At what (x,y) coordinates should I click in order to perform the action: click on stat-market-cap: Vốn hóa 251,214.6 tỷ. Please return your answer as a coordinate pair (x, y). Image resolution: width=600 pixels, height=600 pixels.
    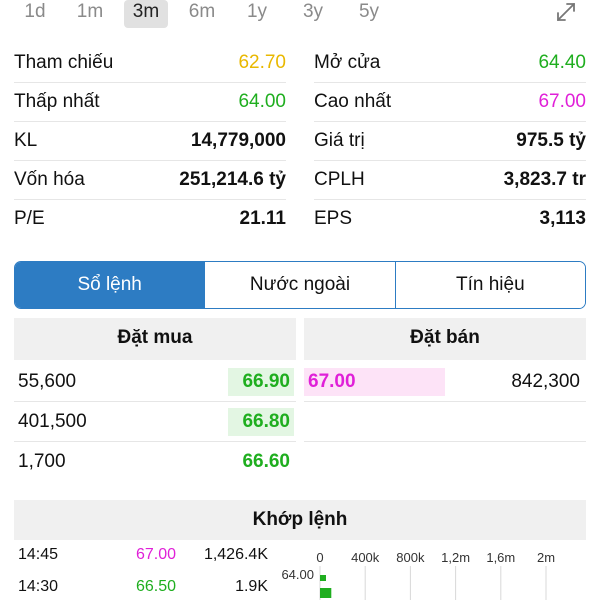
    Looking at the image, I should click on (150, 180).